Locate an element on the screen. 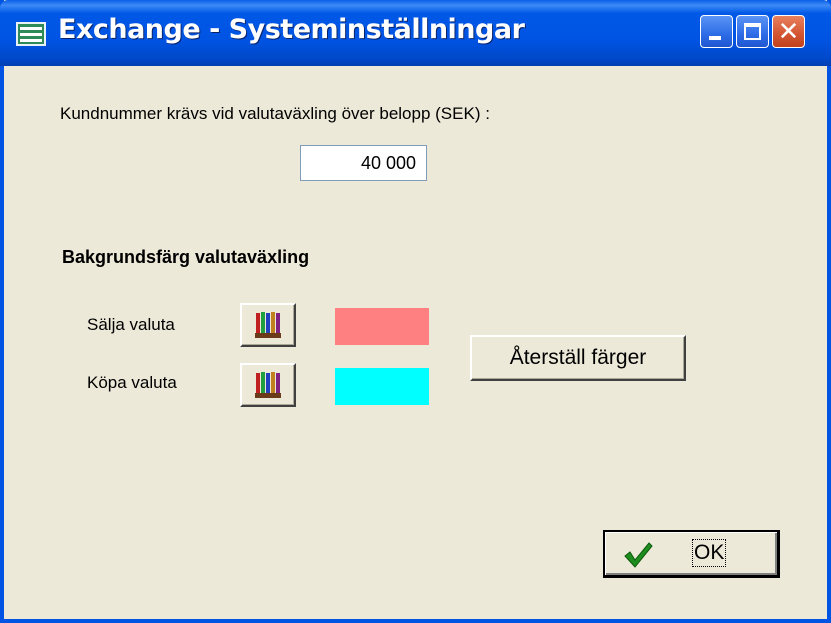 Image resolution: width=831 pixels, height=623 pixels. close-button: ✕ is located at coordinates (788, 31).